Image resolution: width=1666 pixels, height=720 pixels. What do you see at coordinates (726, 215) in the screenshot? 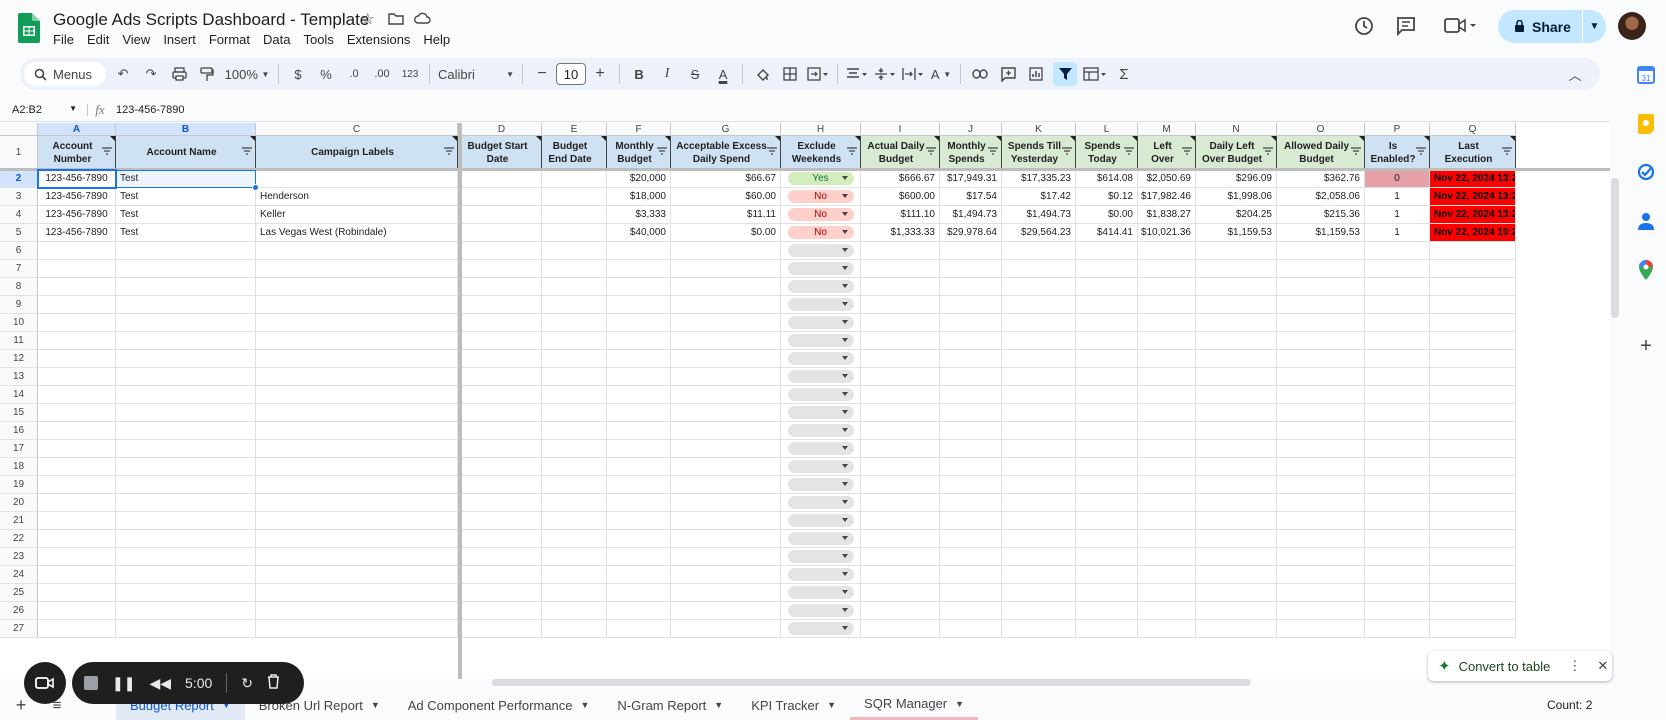
I see `data-cell: $11.11` at bounding box center [726, 215].